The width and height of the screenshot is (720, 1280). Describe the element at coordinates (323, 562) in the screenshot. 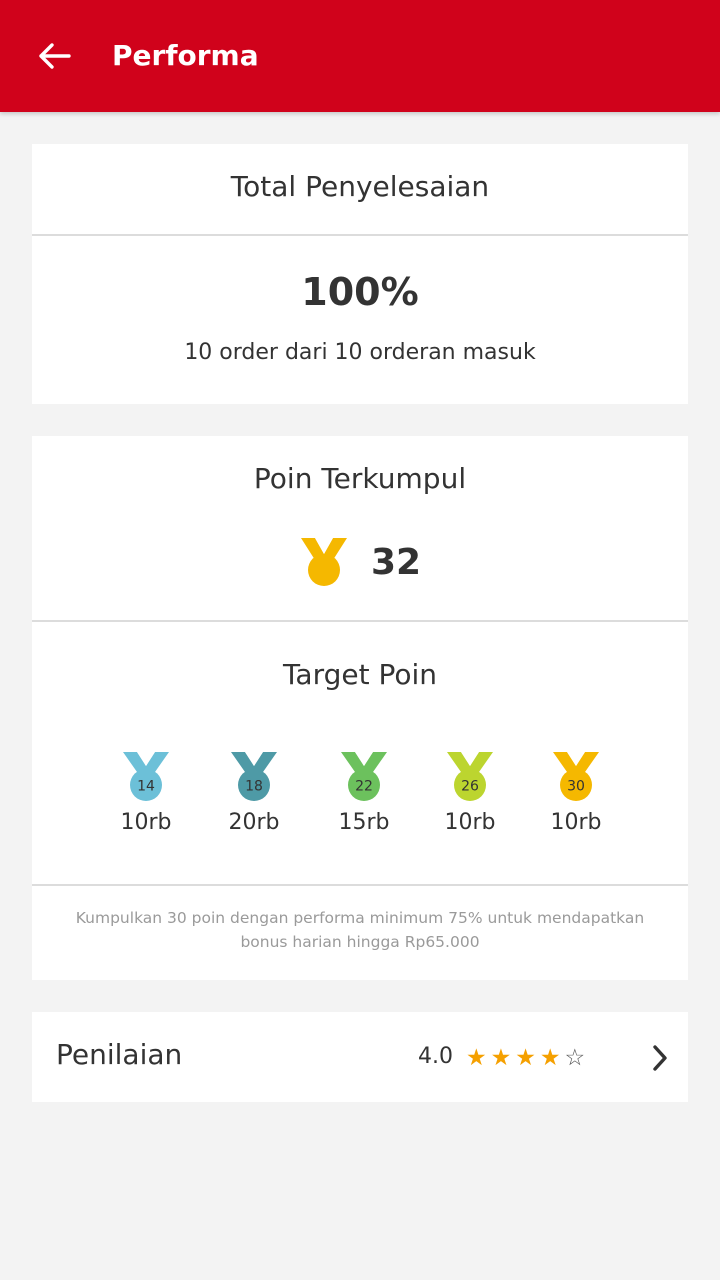

I see `medal-icon` at that location.